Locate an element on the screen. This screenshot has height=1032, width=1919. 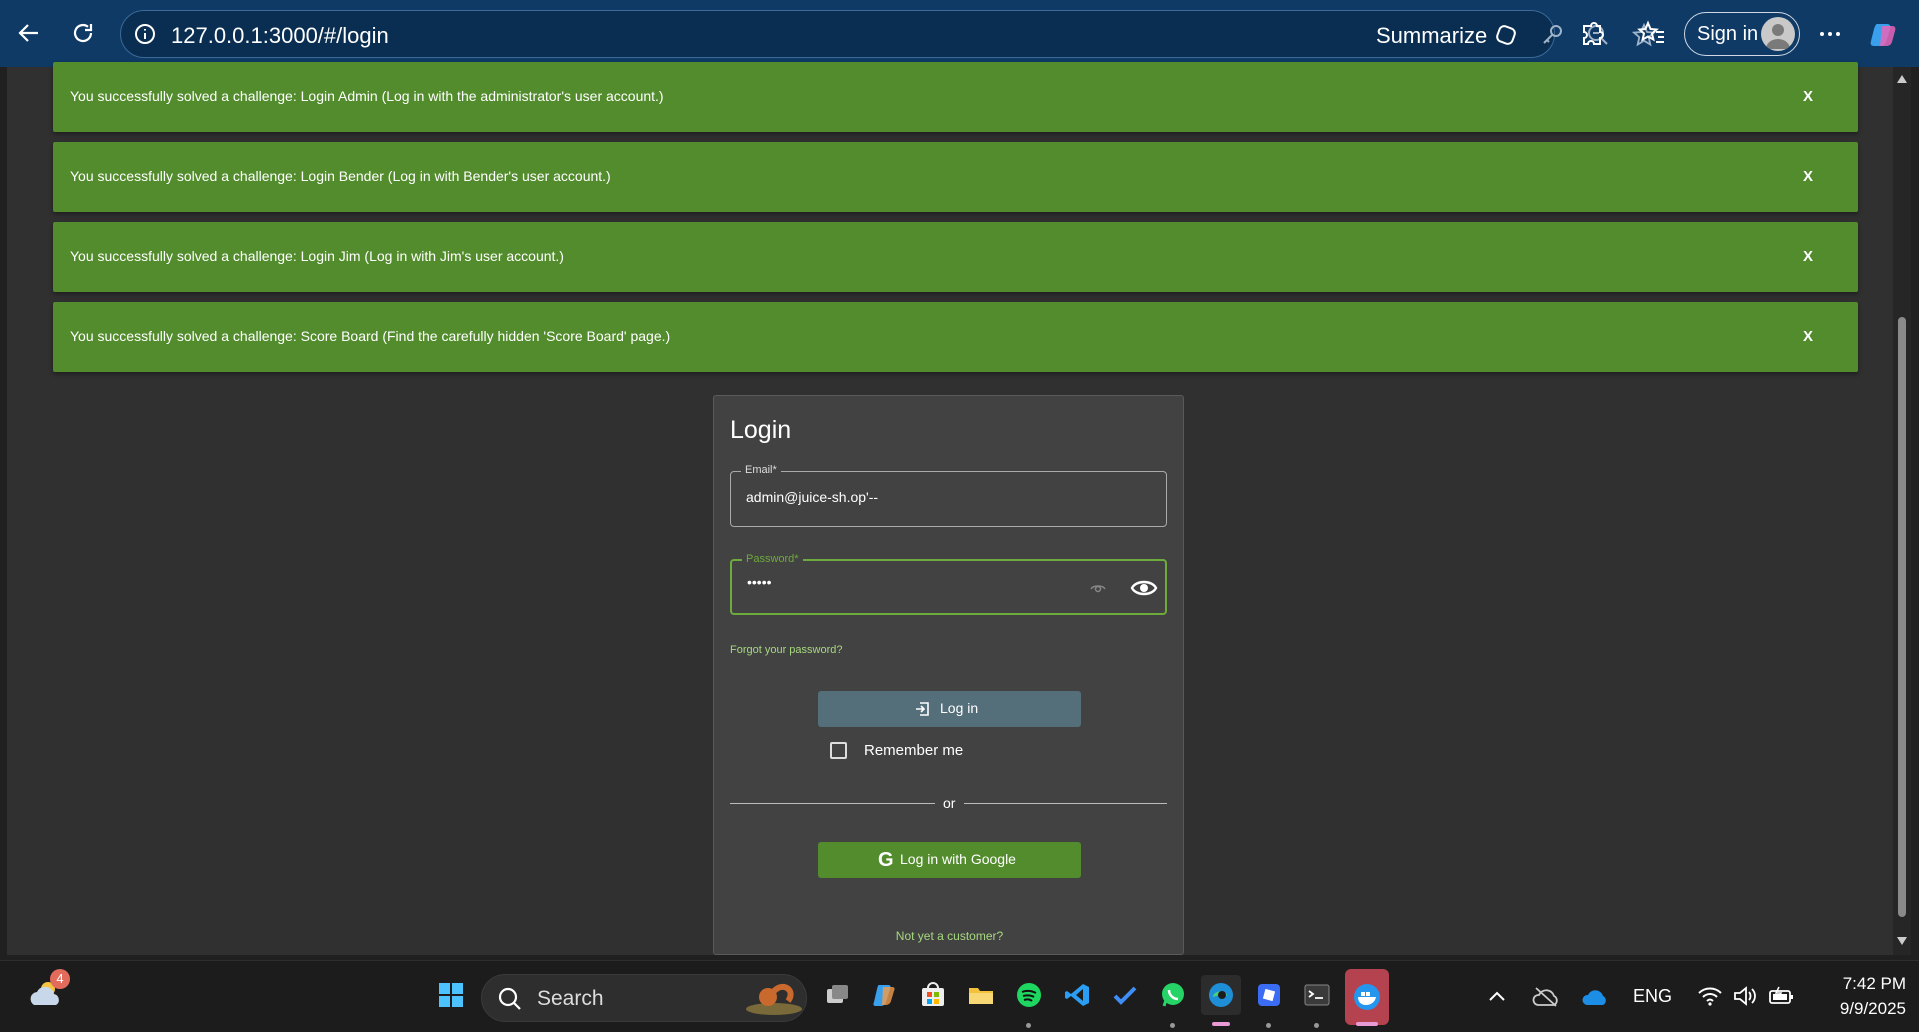
show-password-eye-icon is located at coordinates (1144, 588).